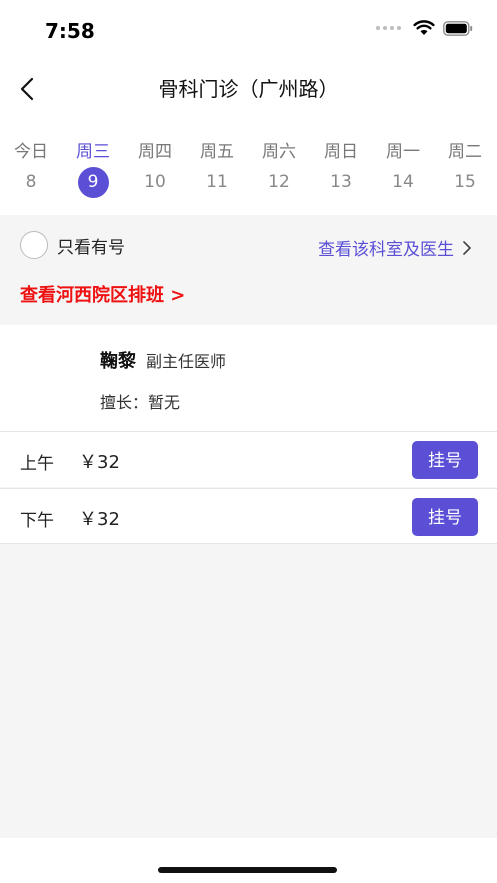  I want to click on date-weekday: 周二, so click(465, 152).